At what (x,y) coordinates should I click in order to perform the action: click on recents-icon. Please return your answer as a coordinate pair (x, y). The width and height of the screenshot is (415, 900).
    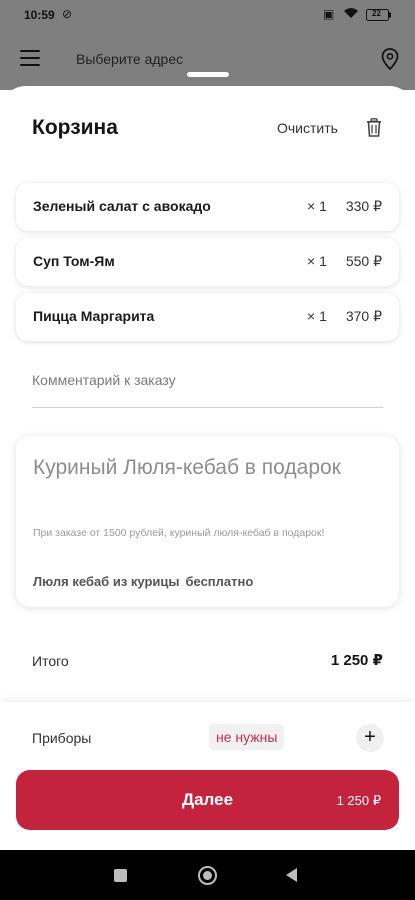
    Looking at the image, I should click on (120, 875).